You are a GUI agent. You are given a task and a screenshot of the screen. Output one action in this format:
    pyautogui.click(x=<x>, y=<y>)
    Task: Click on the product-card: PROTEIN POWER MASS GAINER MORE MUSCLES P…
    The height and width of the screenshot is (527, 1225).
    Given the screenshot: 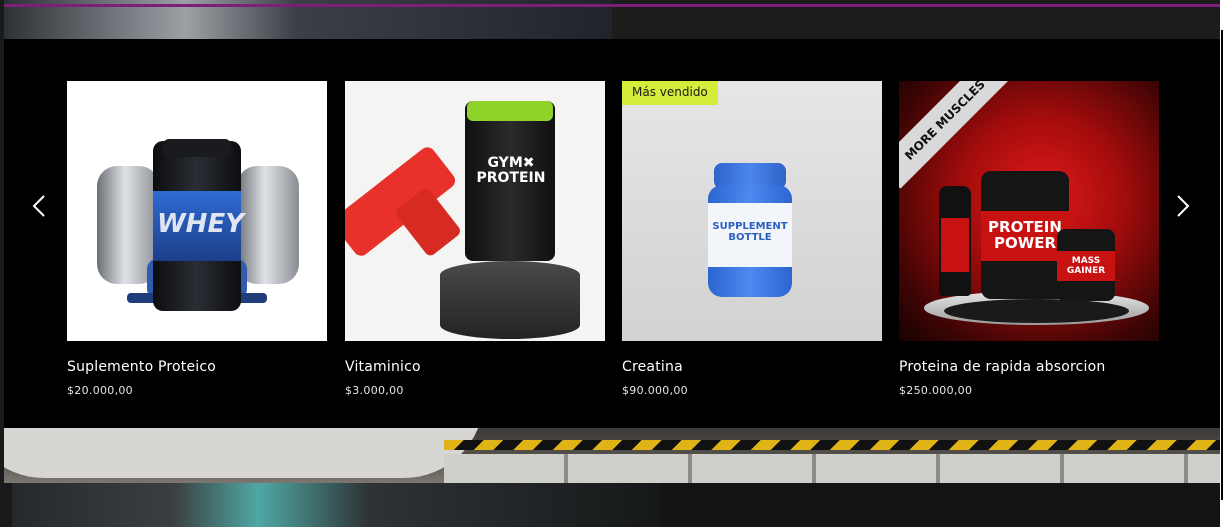 What is the action you would take?
    pyautogui.click(x=1029, y=239)
    